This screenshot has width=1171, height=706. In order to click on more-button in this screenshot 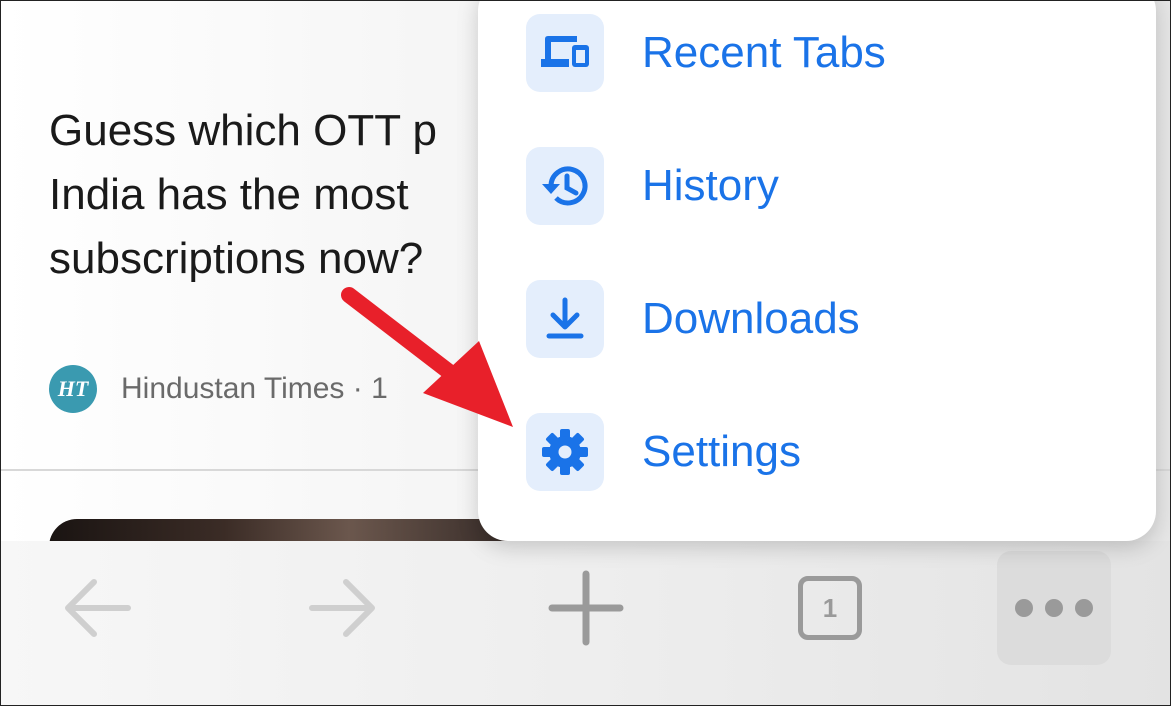, I will do `click(1054, 608)`.